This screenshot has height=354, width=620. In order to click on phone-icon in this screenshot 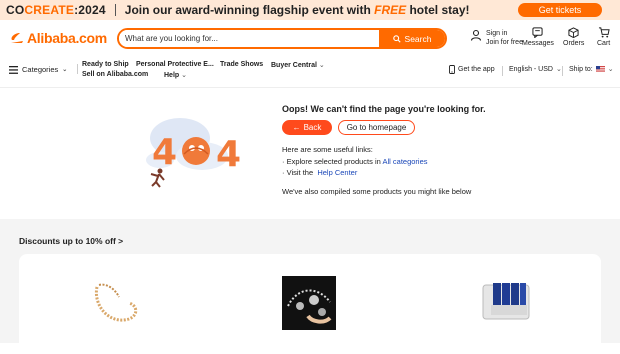, I will do `click(452, 69)`.